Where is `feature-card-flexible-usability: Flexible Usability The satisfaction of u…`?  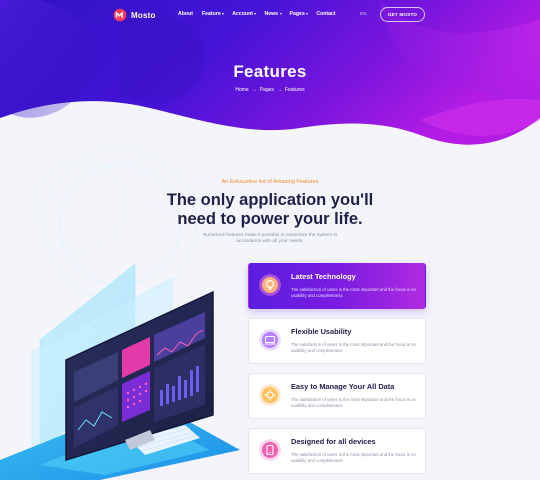
feature-card-flexible-usability: Flexible Usability The satisfaction of u… is located at coordinates (337, 341).